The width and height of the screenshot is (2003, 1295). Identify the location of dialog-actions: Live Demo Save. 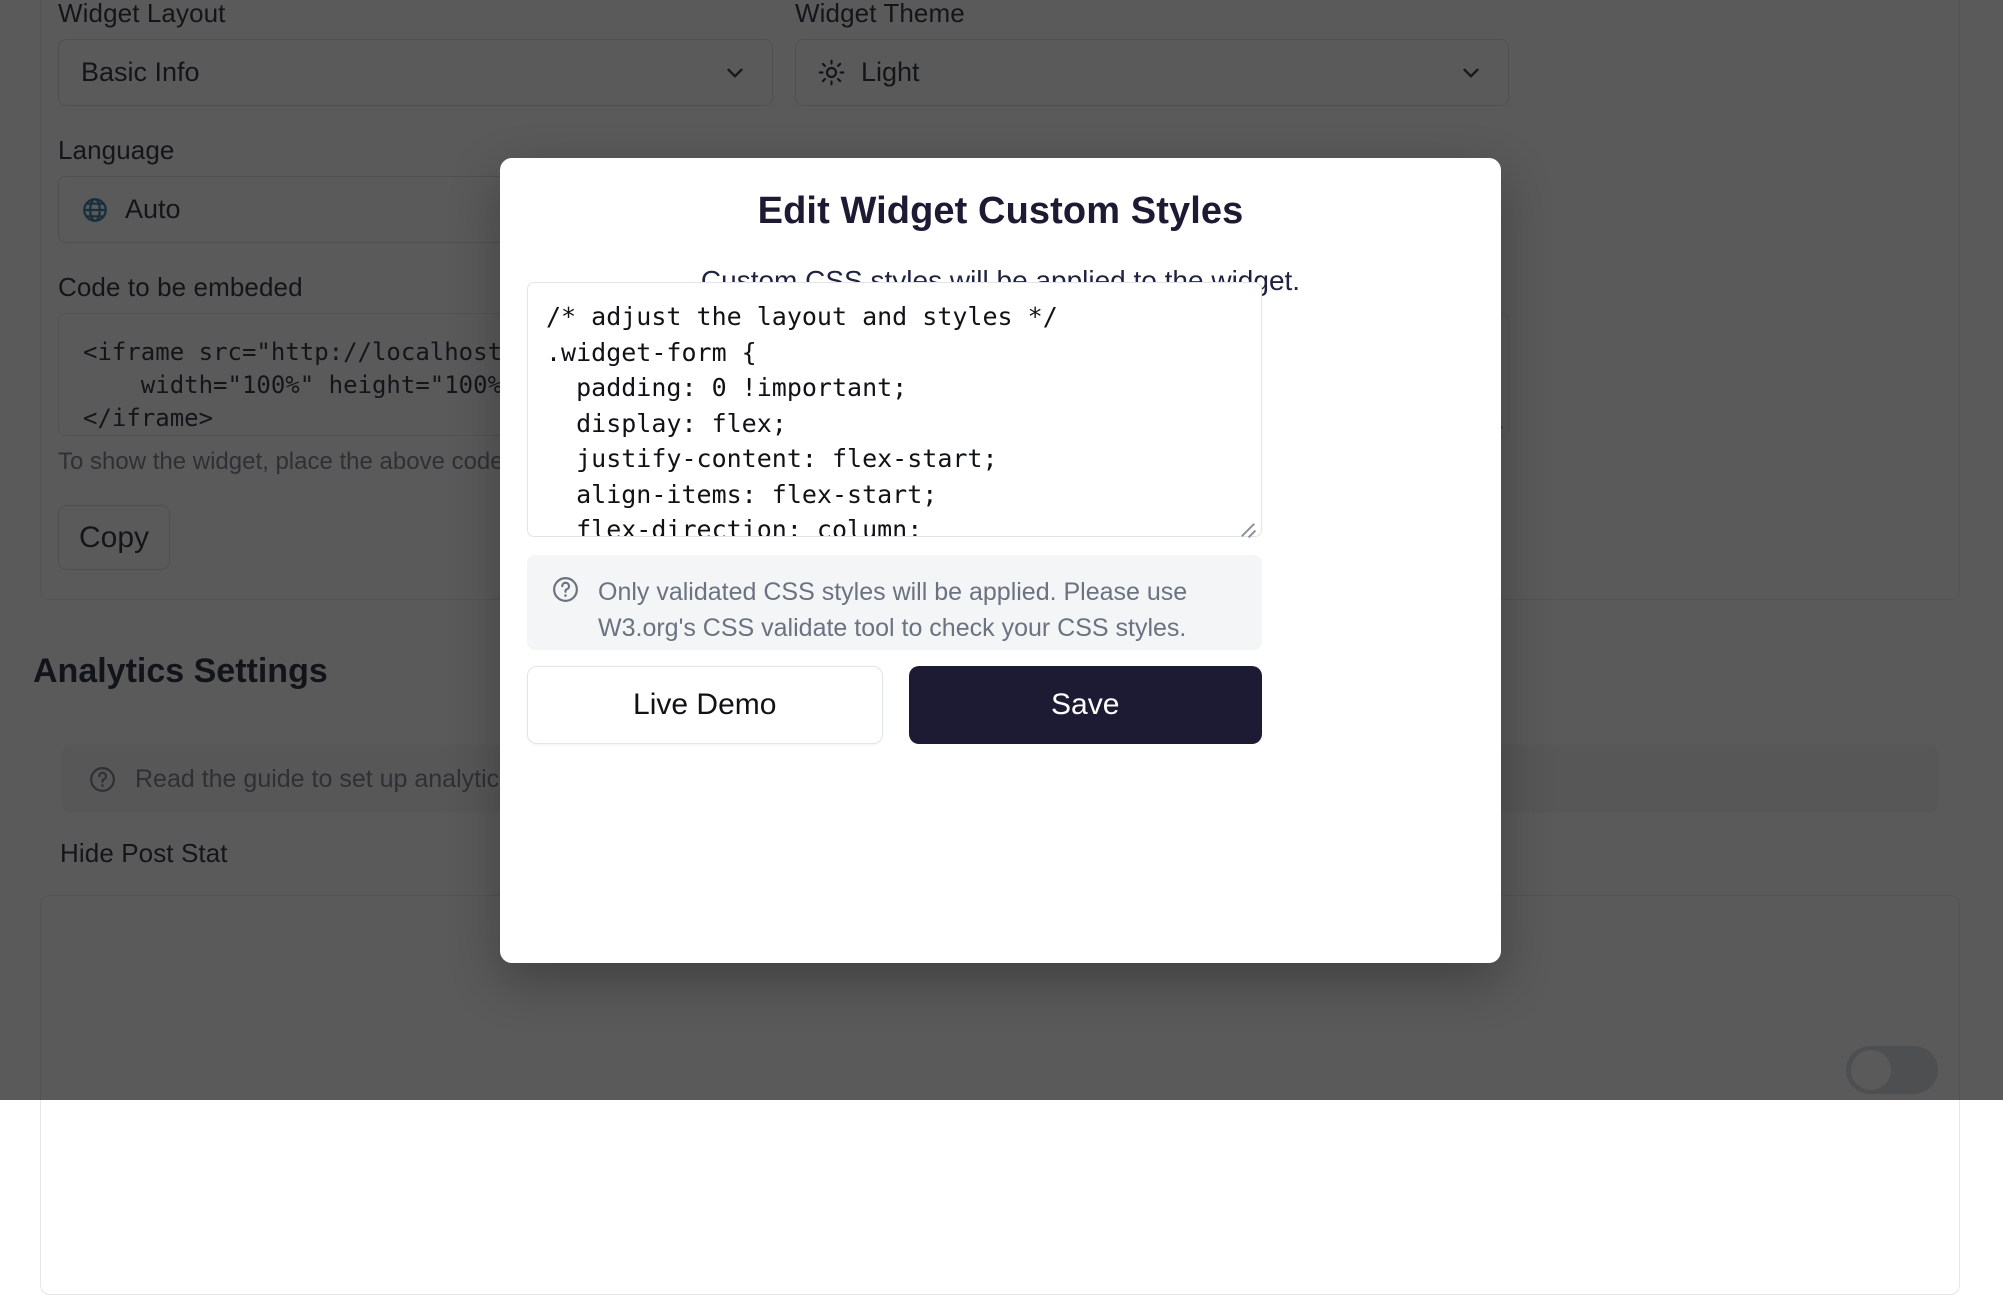
(894, 705).